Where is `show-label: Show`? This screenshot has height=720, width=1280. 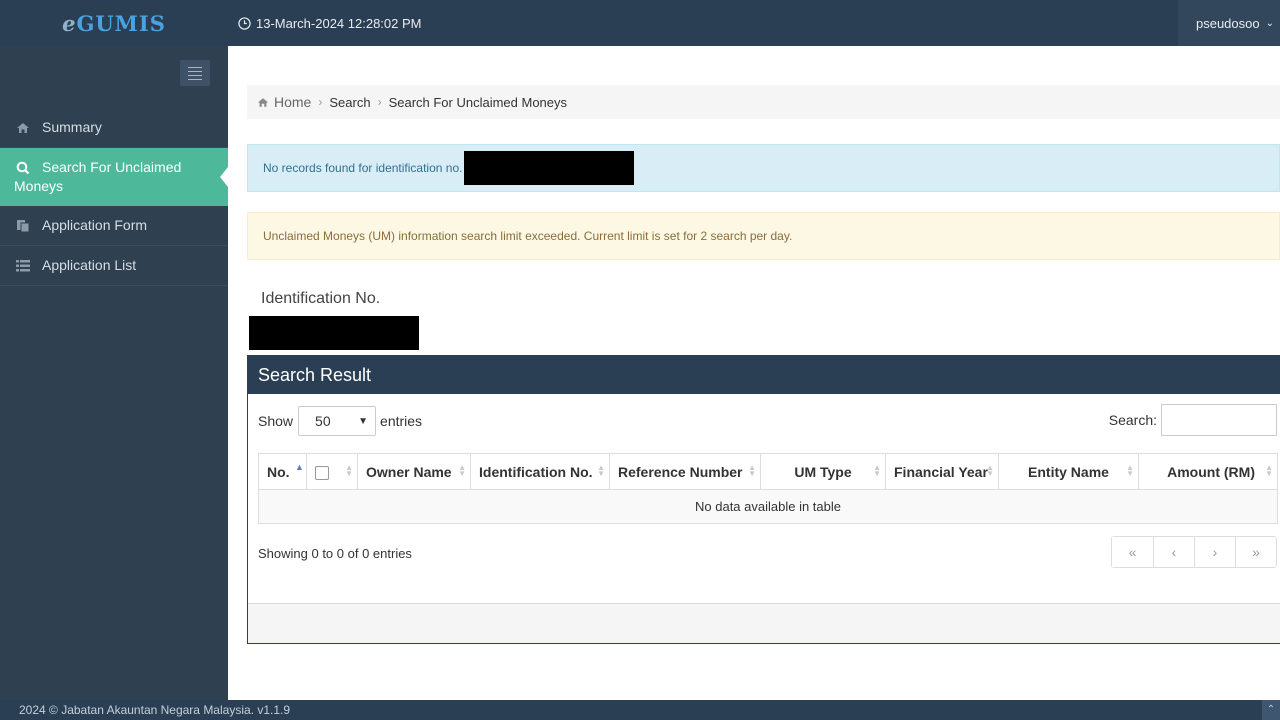 show-label: Show is located at coordinates (276, 421).